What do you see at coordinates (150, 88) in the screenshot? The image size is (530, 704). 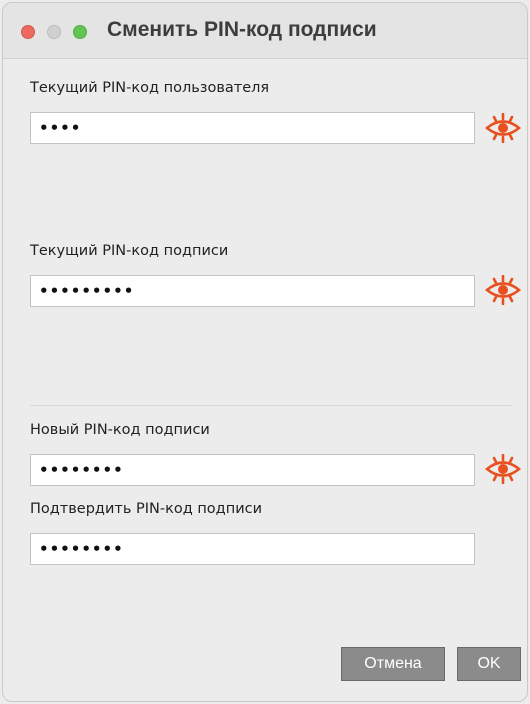 I see `current-user-pin-label: Текущий PIN-код пользователя` at bounding box center [150, 88].